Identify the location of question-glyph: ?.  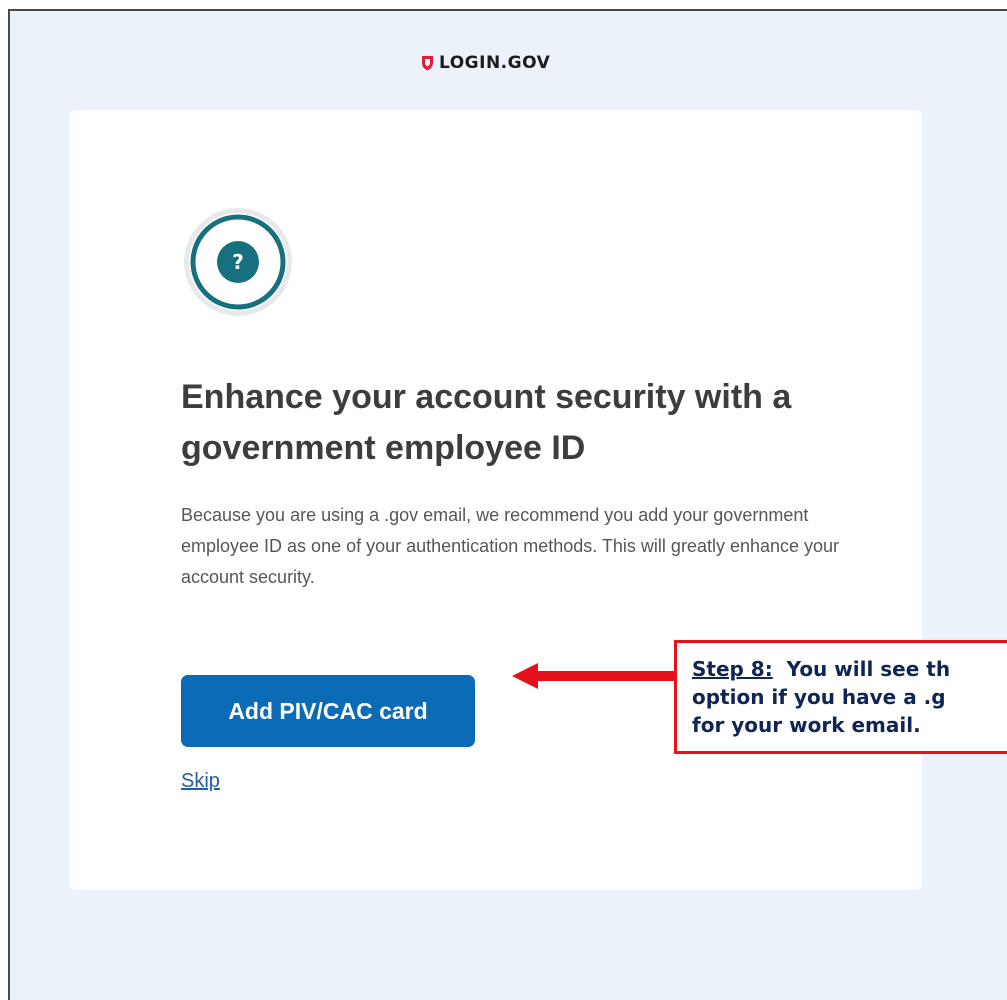
(238, 262).